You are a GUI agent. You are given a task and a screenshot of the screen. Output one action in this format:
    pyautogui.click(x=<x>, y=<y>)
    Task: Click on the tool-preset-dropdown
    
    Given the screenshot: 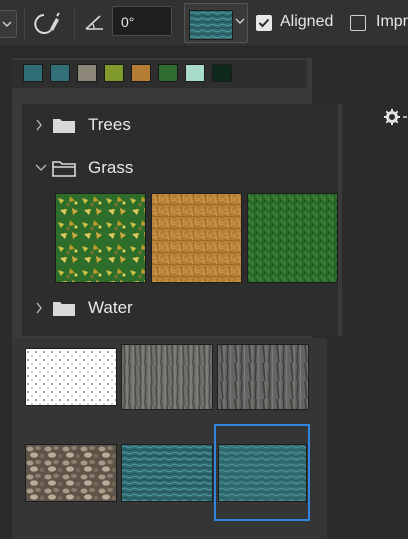 What is the action you would take?
    pyautogui.click(x=8, y=24)
    